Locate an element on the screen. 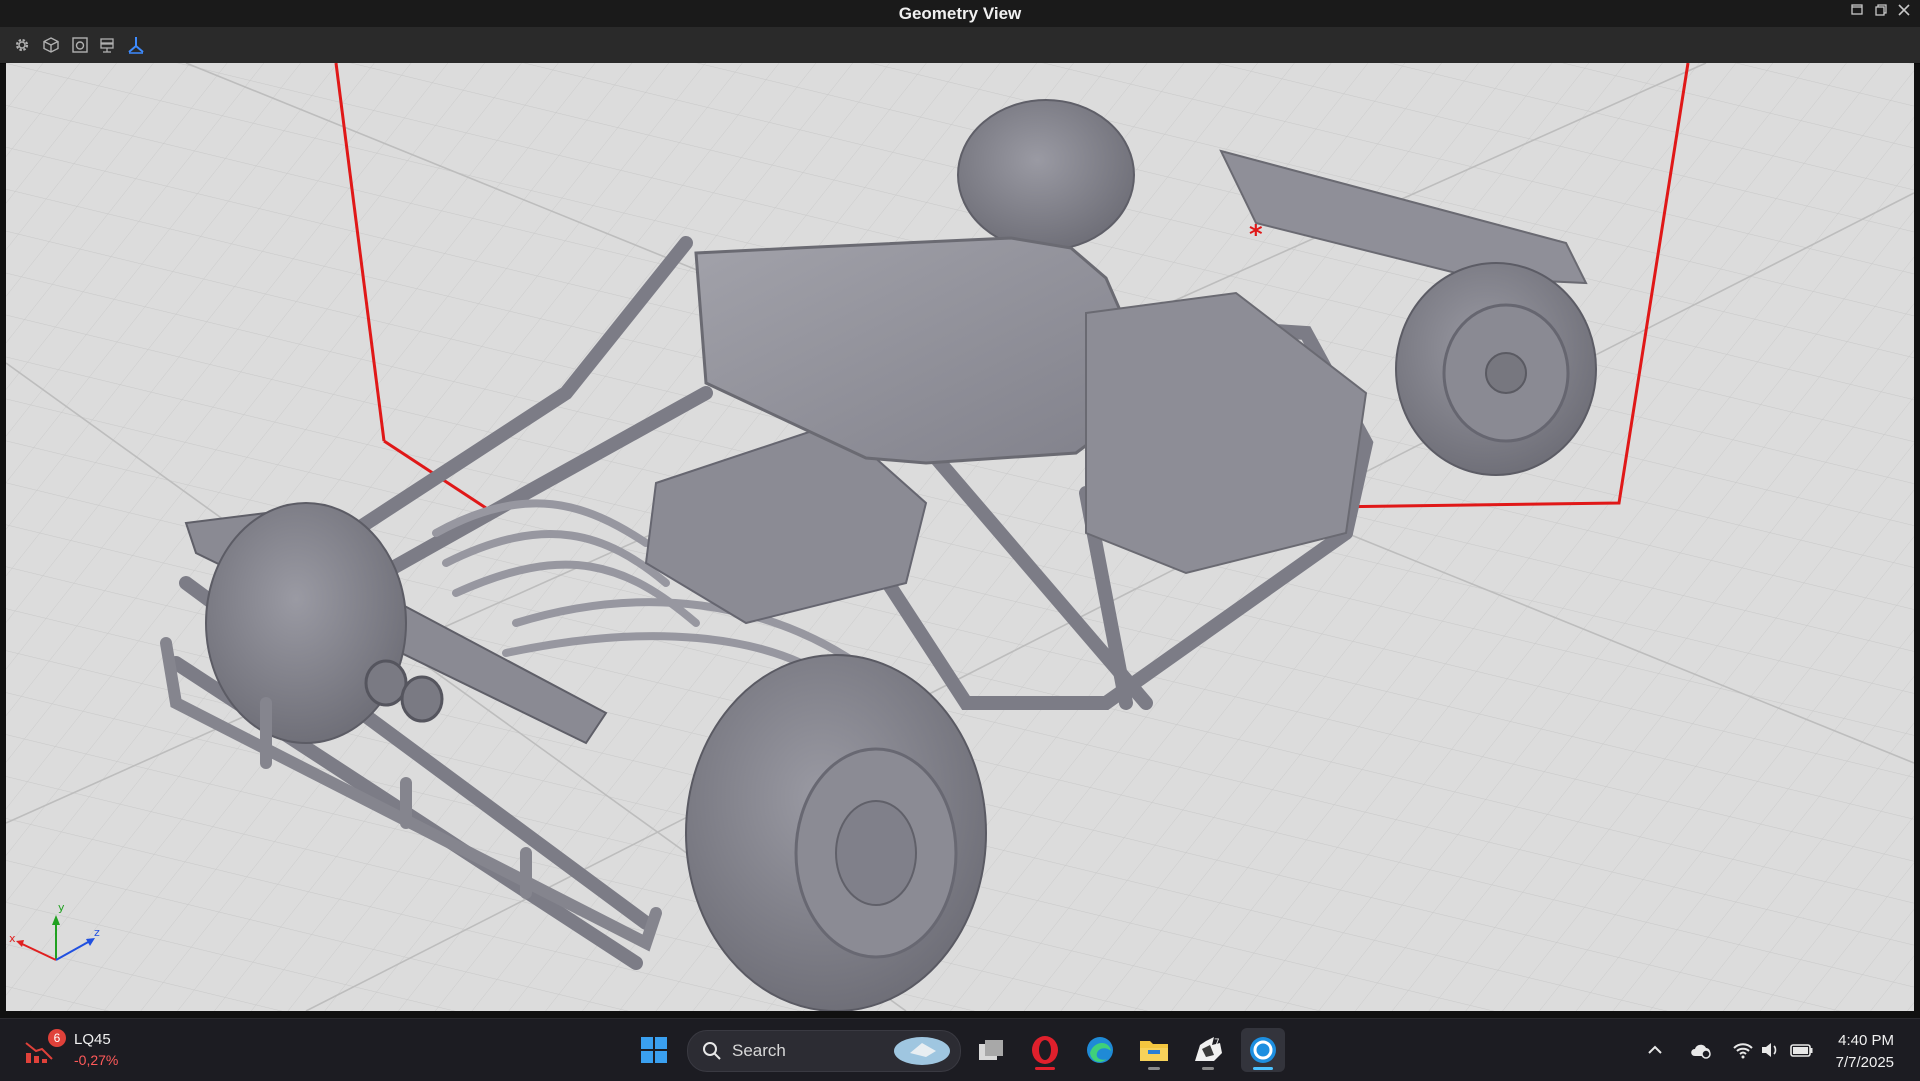 Image resolution: width=1920 pixels, height=1081 pixels. stock-ticker: LQ45 is located at coordinates (92, 1039).